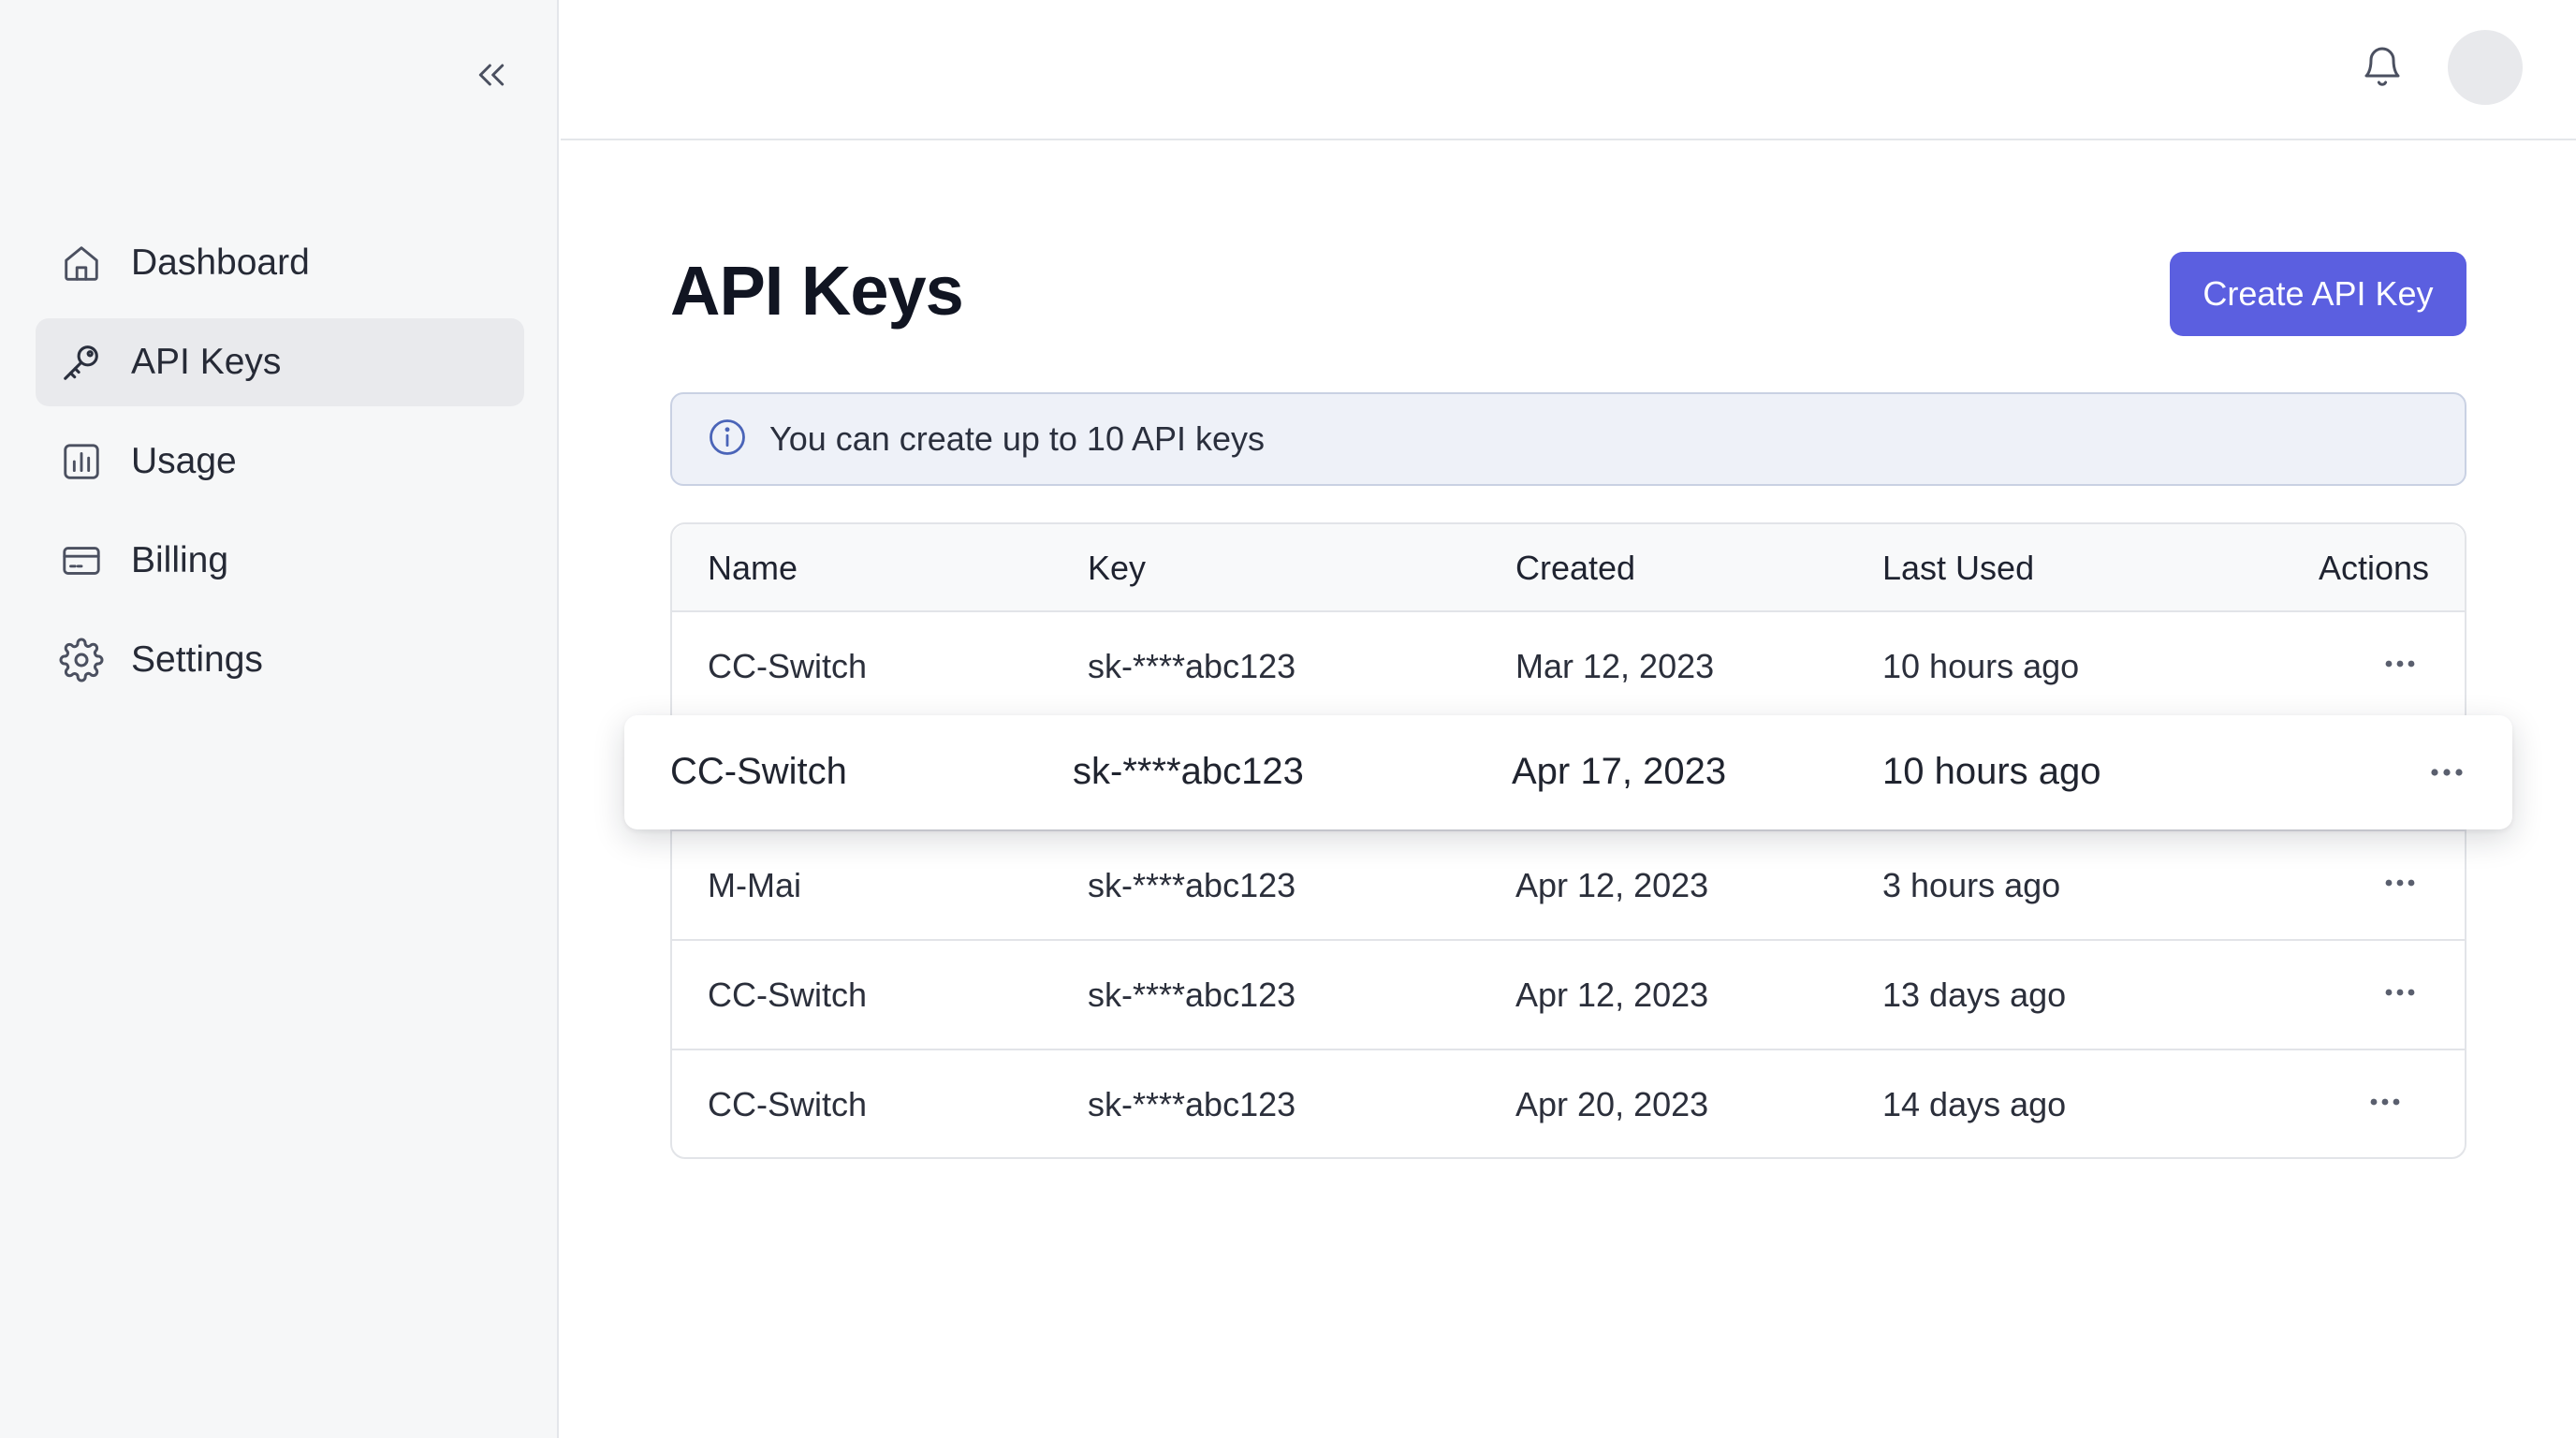 Image resolution: width=2576 pixels, height=1438 pixels. What do you see at coordinates (1018, 438) in the screenshot?
I see `info-text: You can create up to 10 API keys` at bounding box center [1018, 438].